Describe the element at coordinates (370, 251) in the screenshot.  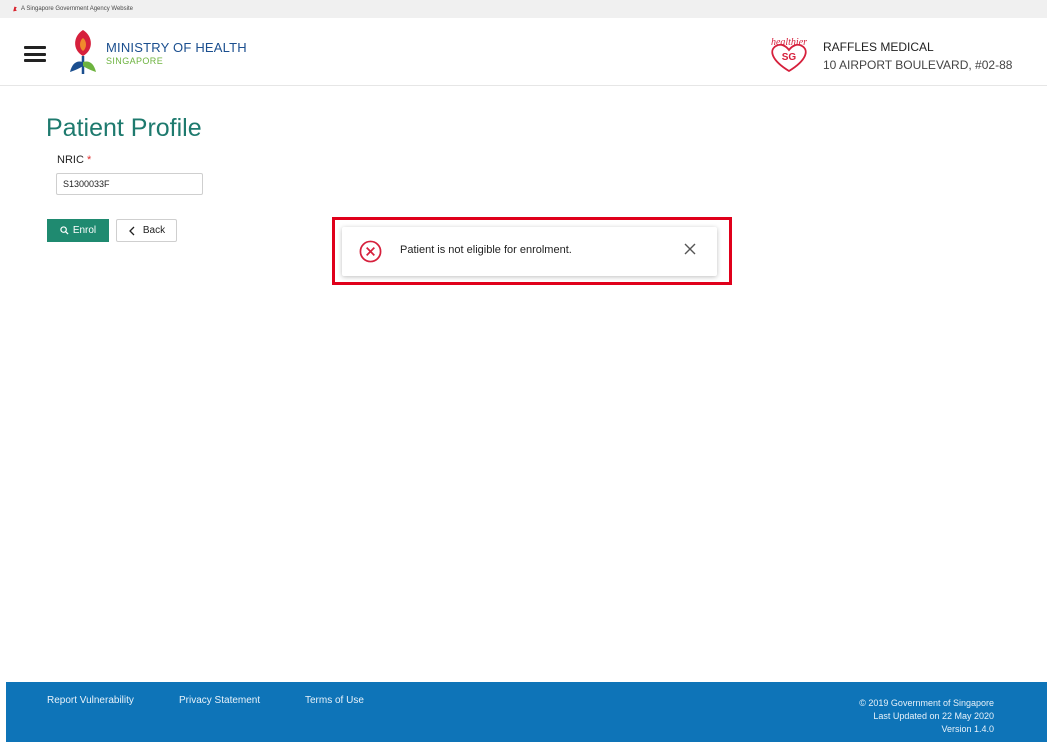
I see `error-circle-icon` at that location.